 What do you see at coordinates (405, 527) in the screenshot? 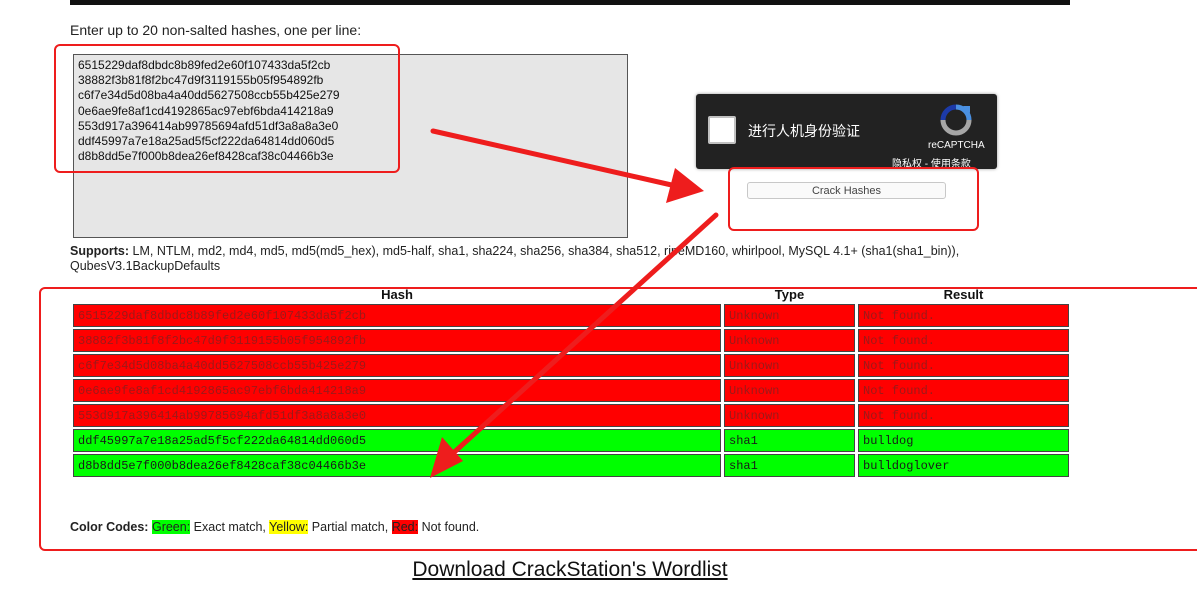
I see `legend-red-swatch: Red:` at bounding box center [405, 527].